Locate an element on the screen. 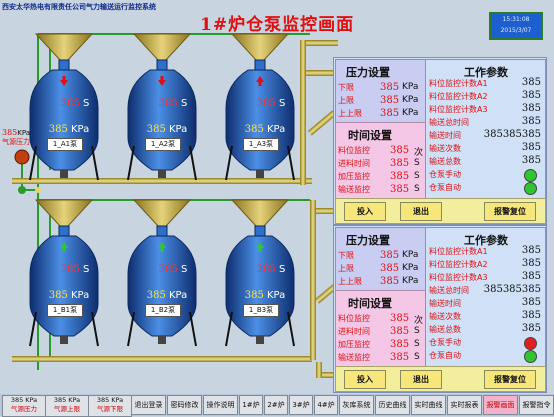  tank-name-tag: 1_A2泵 is located at coordinates (163, 144).